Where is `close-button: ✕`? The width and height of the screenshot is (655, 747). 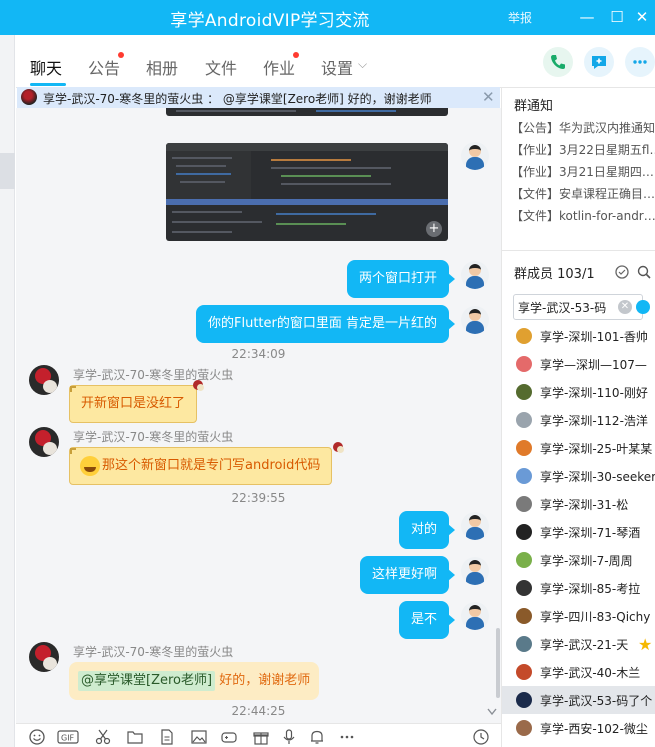
close-button: ✕ is located at coordinates (642, 17).